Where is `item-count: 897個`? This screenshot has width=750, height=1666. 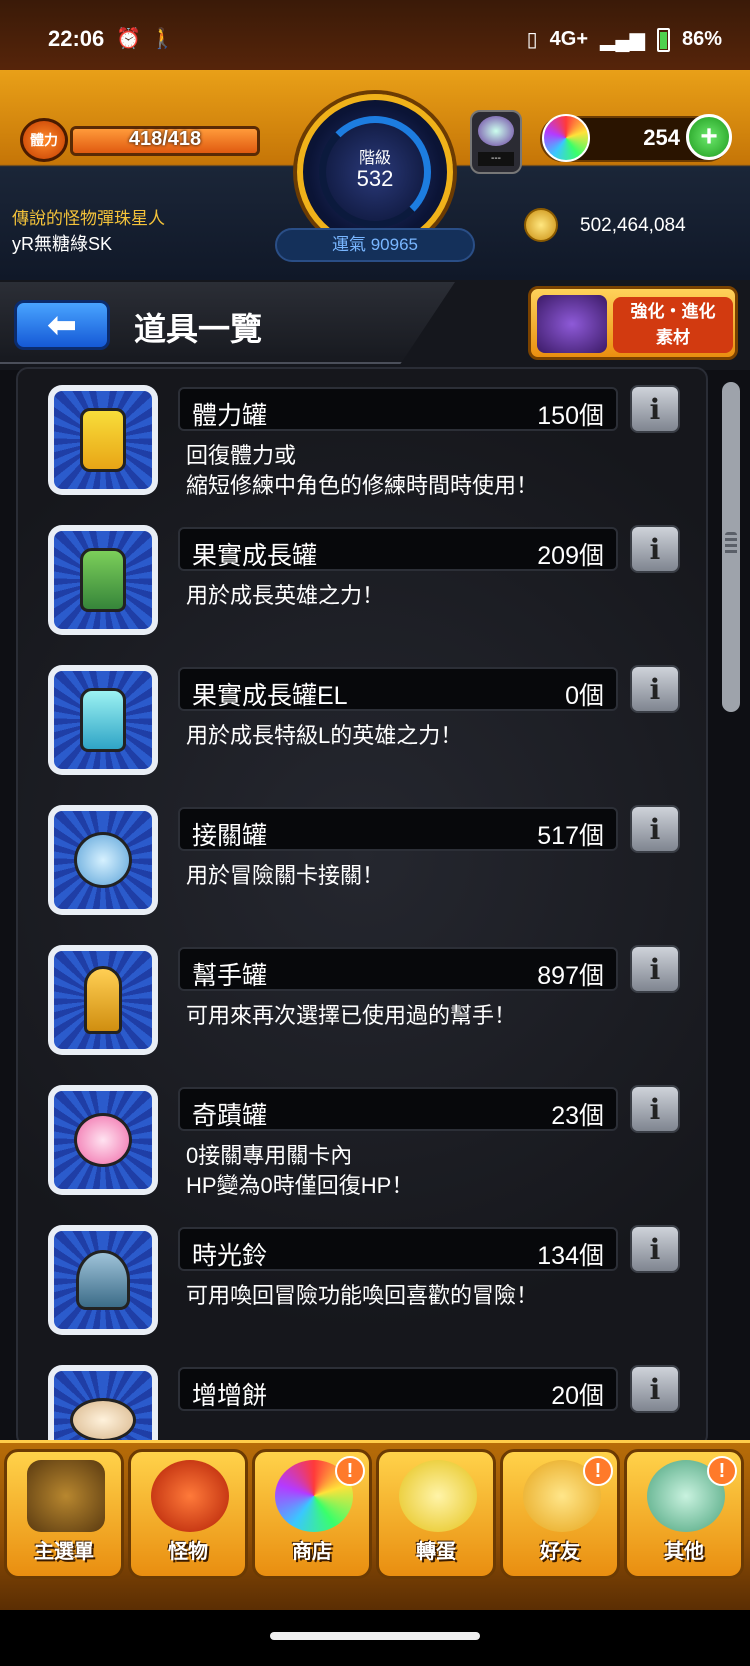
item-count: 897個 is located at coordinates (570, 976).